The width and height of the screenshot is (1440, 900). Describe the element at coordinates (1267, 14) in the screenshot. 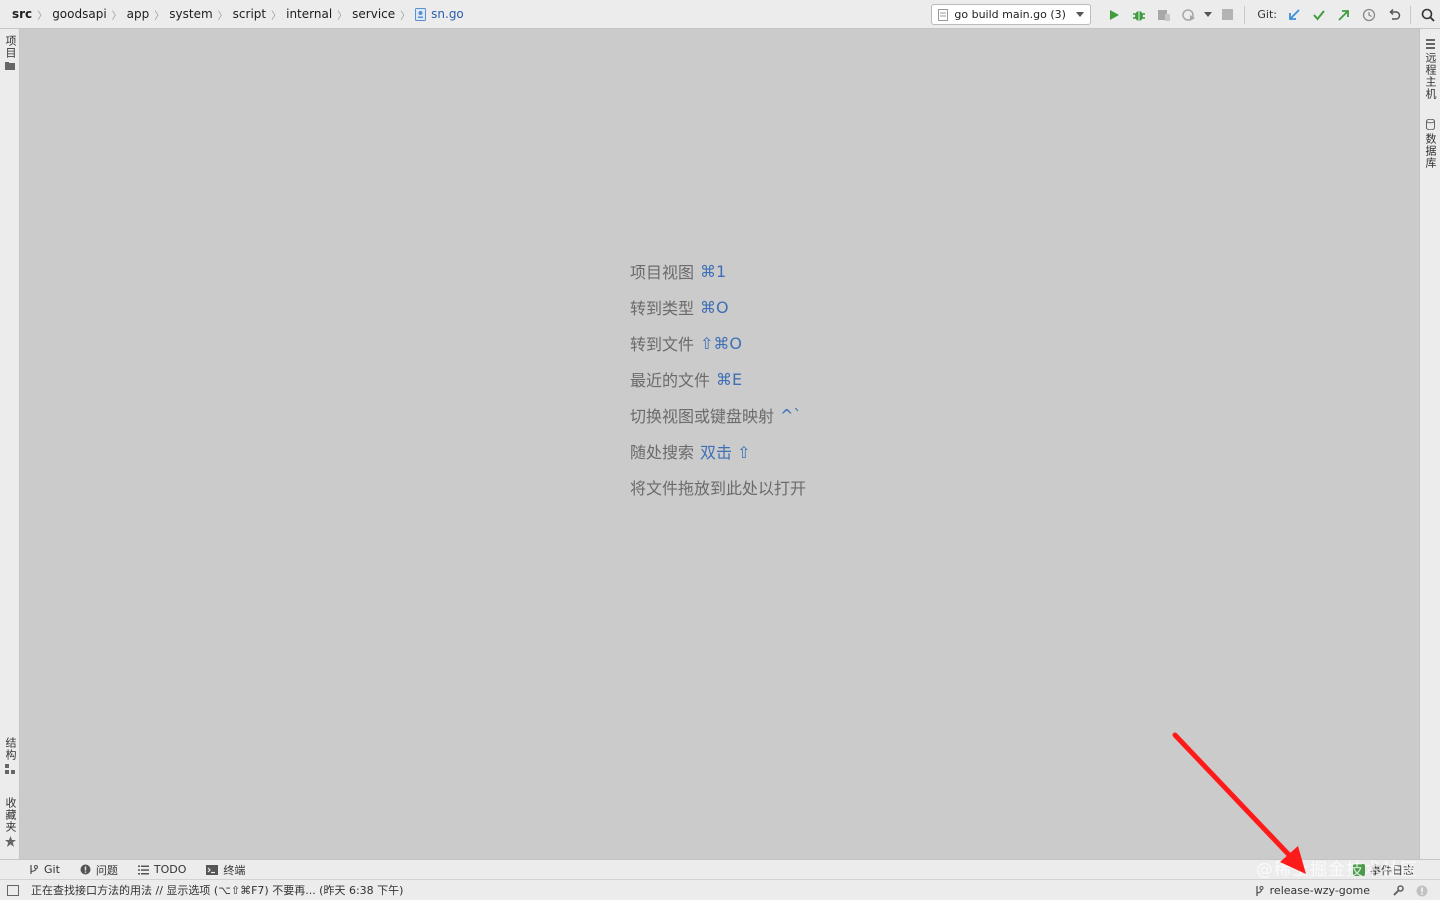

I see `git-label: Git:` at that location.